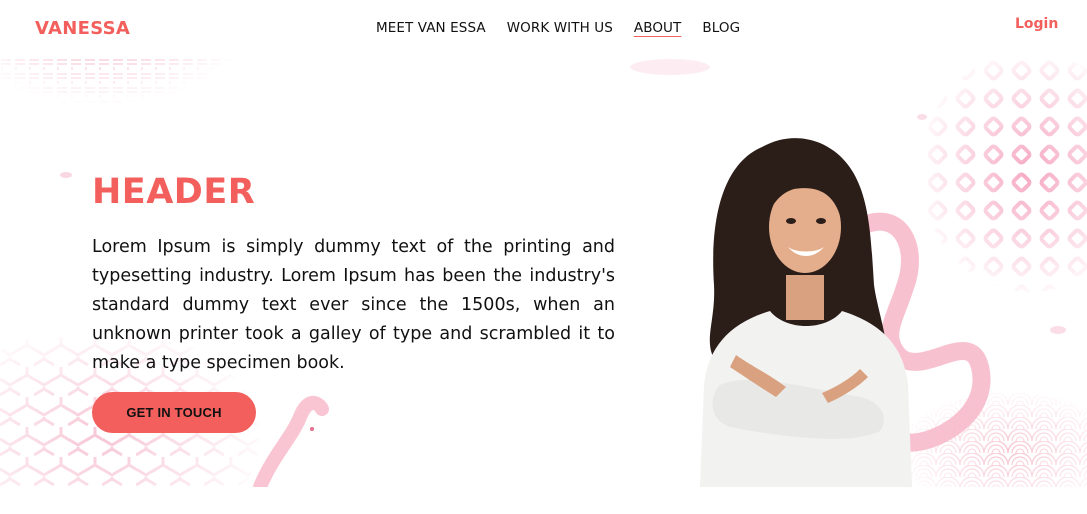 This screenshot has height=514, width=1087. I want to click on main-nav: MEET VAN ESSA WORK WITH US ABOUT BLOG, so click(568, 28).